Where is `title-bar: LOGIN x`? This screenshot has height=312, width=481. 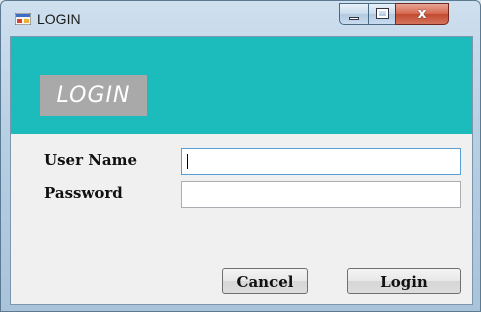
title-bar: LOGIN x is located at coordinates (240, 18).